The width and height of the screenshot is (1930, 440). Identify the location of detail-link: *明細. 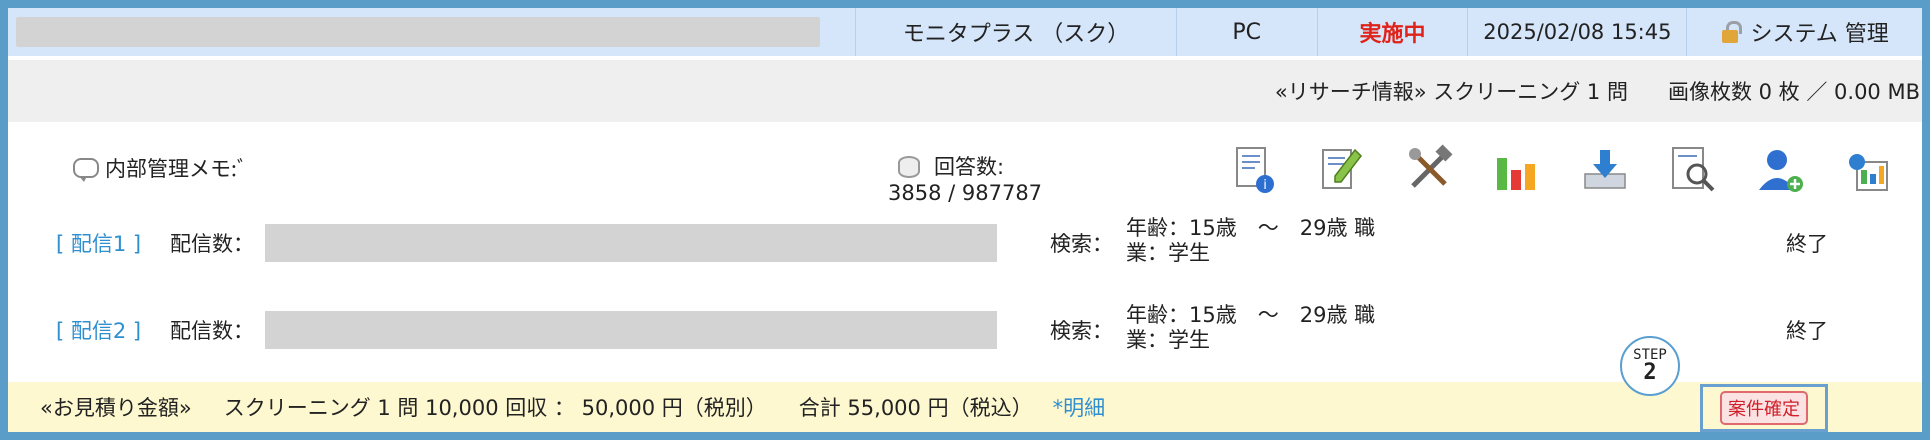
(1079, 407).